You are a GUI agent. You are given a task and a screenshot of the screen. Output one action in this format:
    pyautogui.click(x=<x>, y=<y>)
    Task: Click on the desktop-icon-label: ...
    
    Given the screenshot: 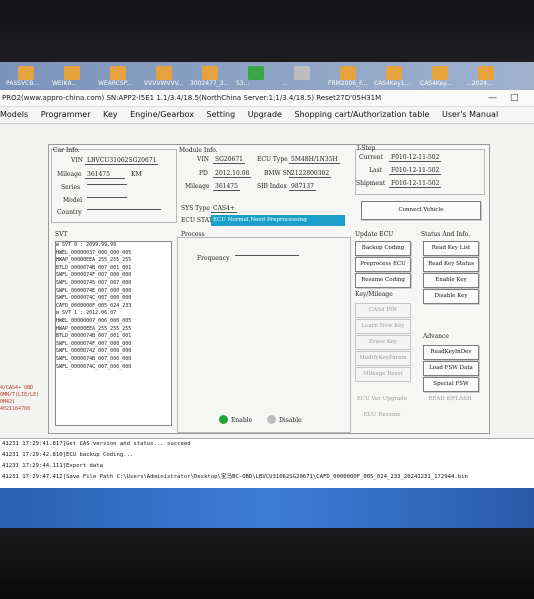 What is the action you would take?
    pyautogui.click(x=285, y=83)
    